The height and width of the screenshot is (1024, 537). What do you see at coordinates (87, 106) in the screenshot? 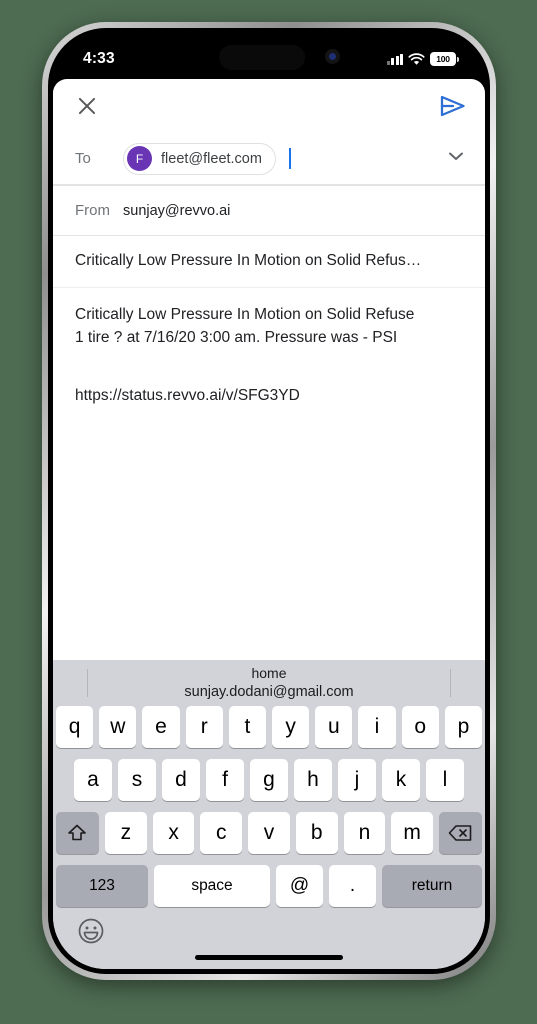
I see `close-x-icon` at bounding box center [87, 106].